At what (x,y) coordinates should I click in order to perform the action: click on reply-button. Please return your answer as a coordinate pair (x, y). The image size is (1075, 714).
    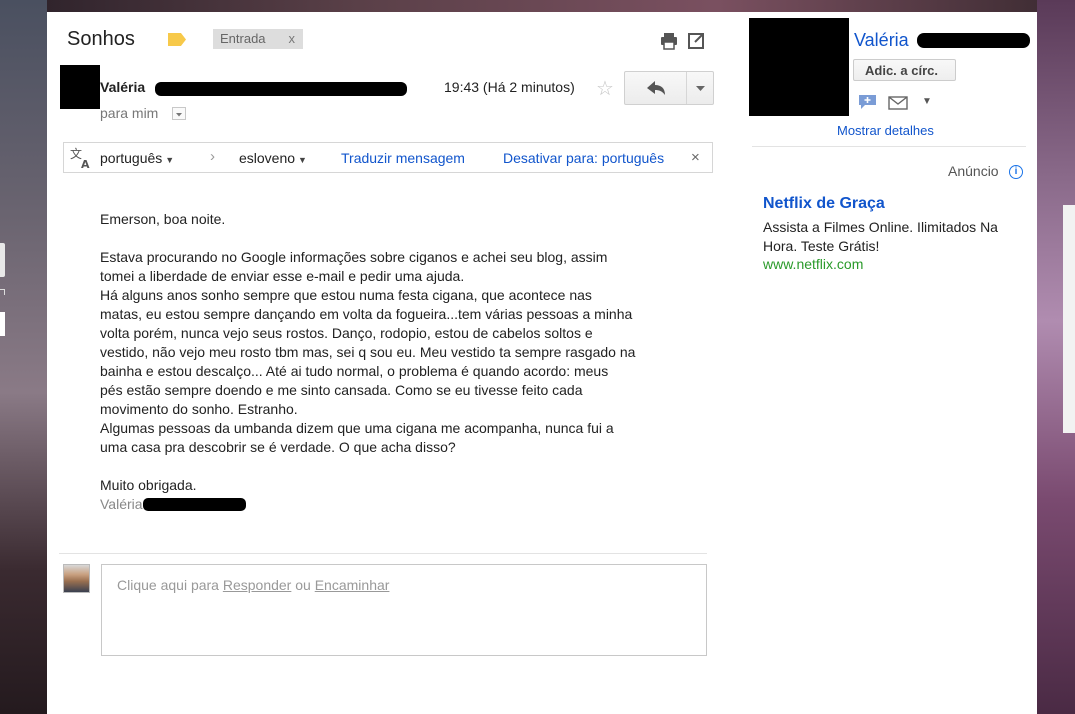
    Looking at the image, I should click on (655, 88).